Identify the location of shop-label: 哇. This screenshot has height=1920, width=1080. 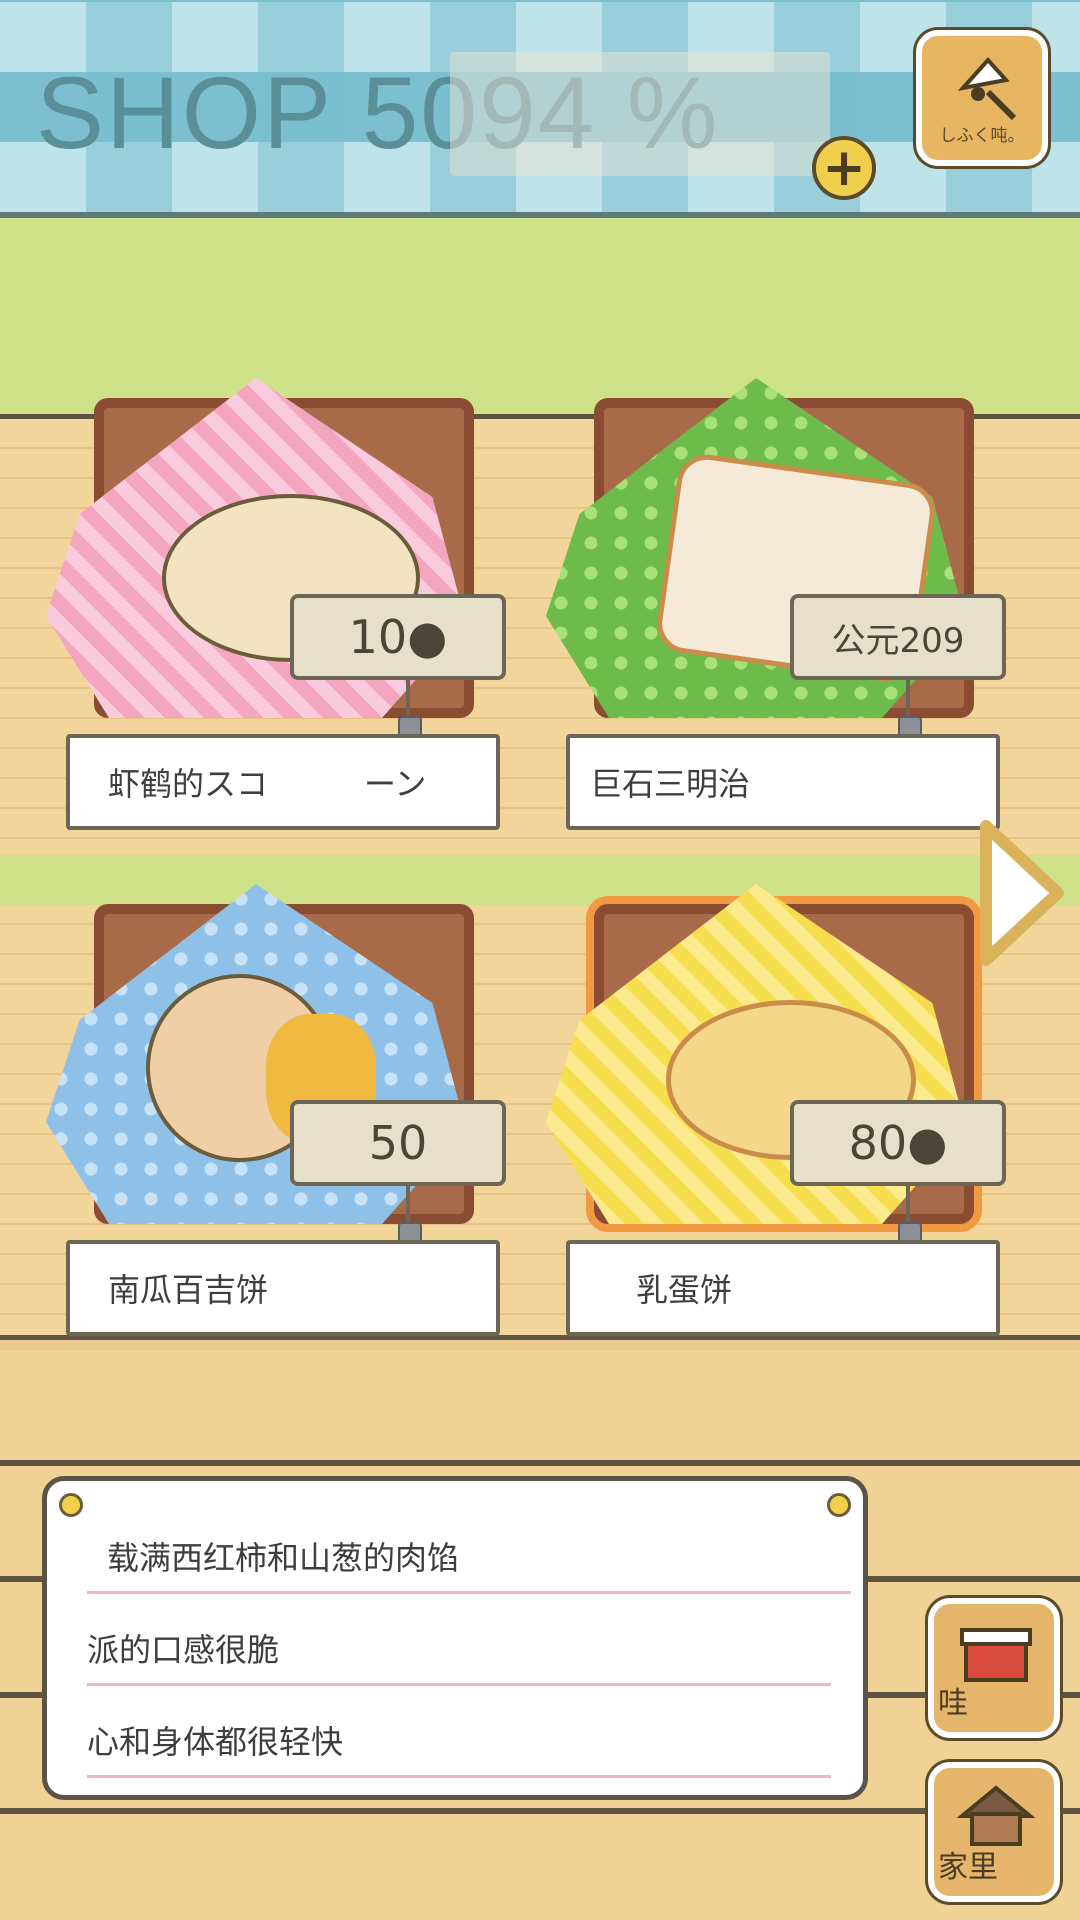
(953, 1703).